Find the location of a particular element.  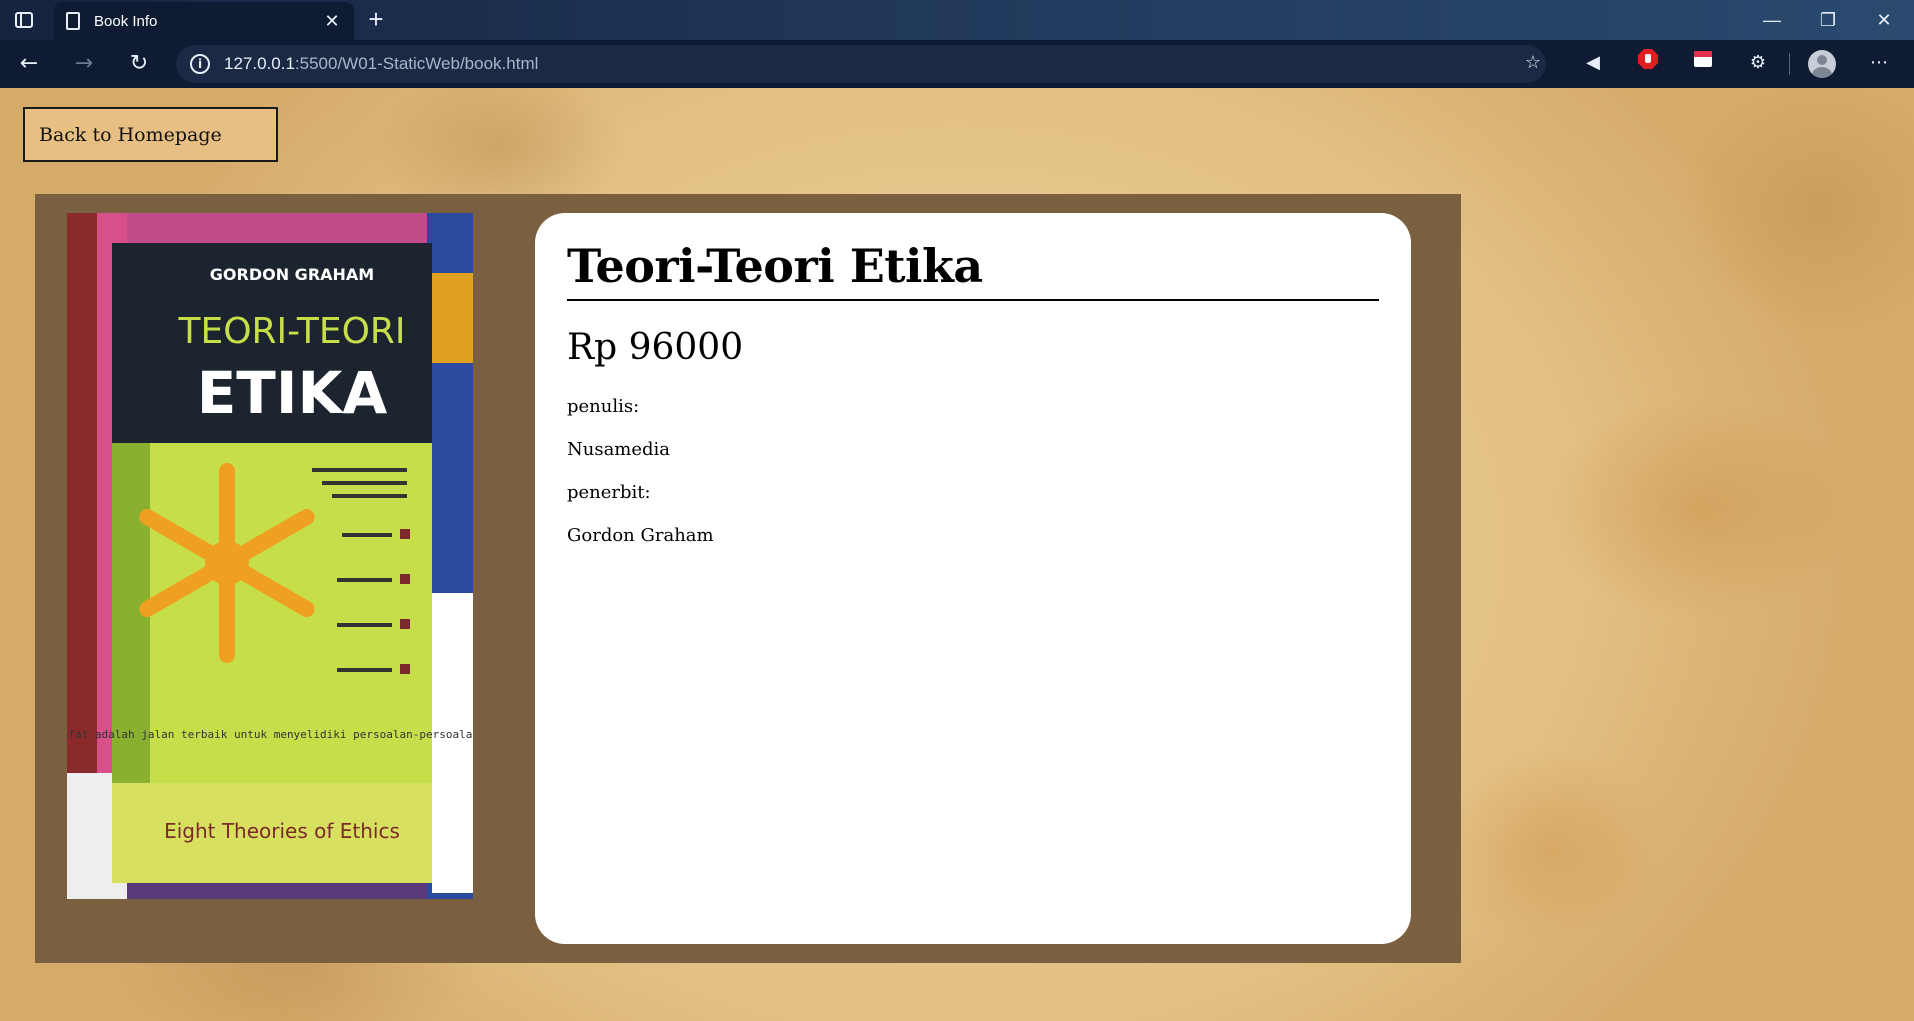

toolbar-divider is located at coordinates (1789, 64).